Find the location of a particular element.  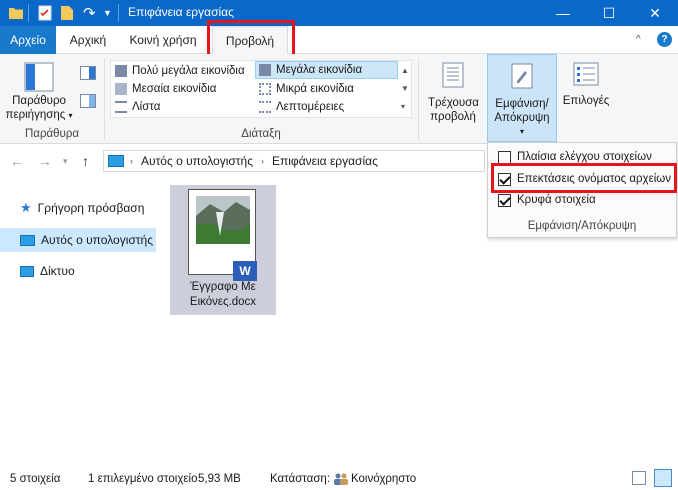

current-view-button: Τρέχουσα προβολή is located at coordinates (453, 91).